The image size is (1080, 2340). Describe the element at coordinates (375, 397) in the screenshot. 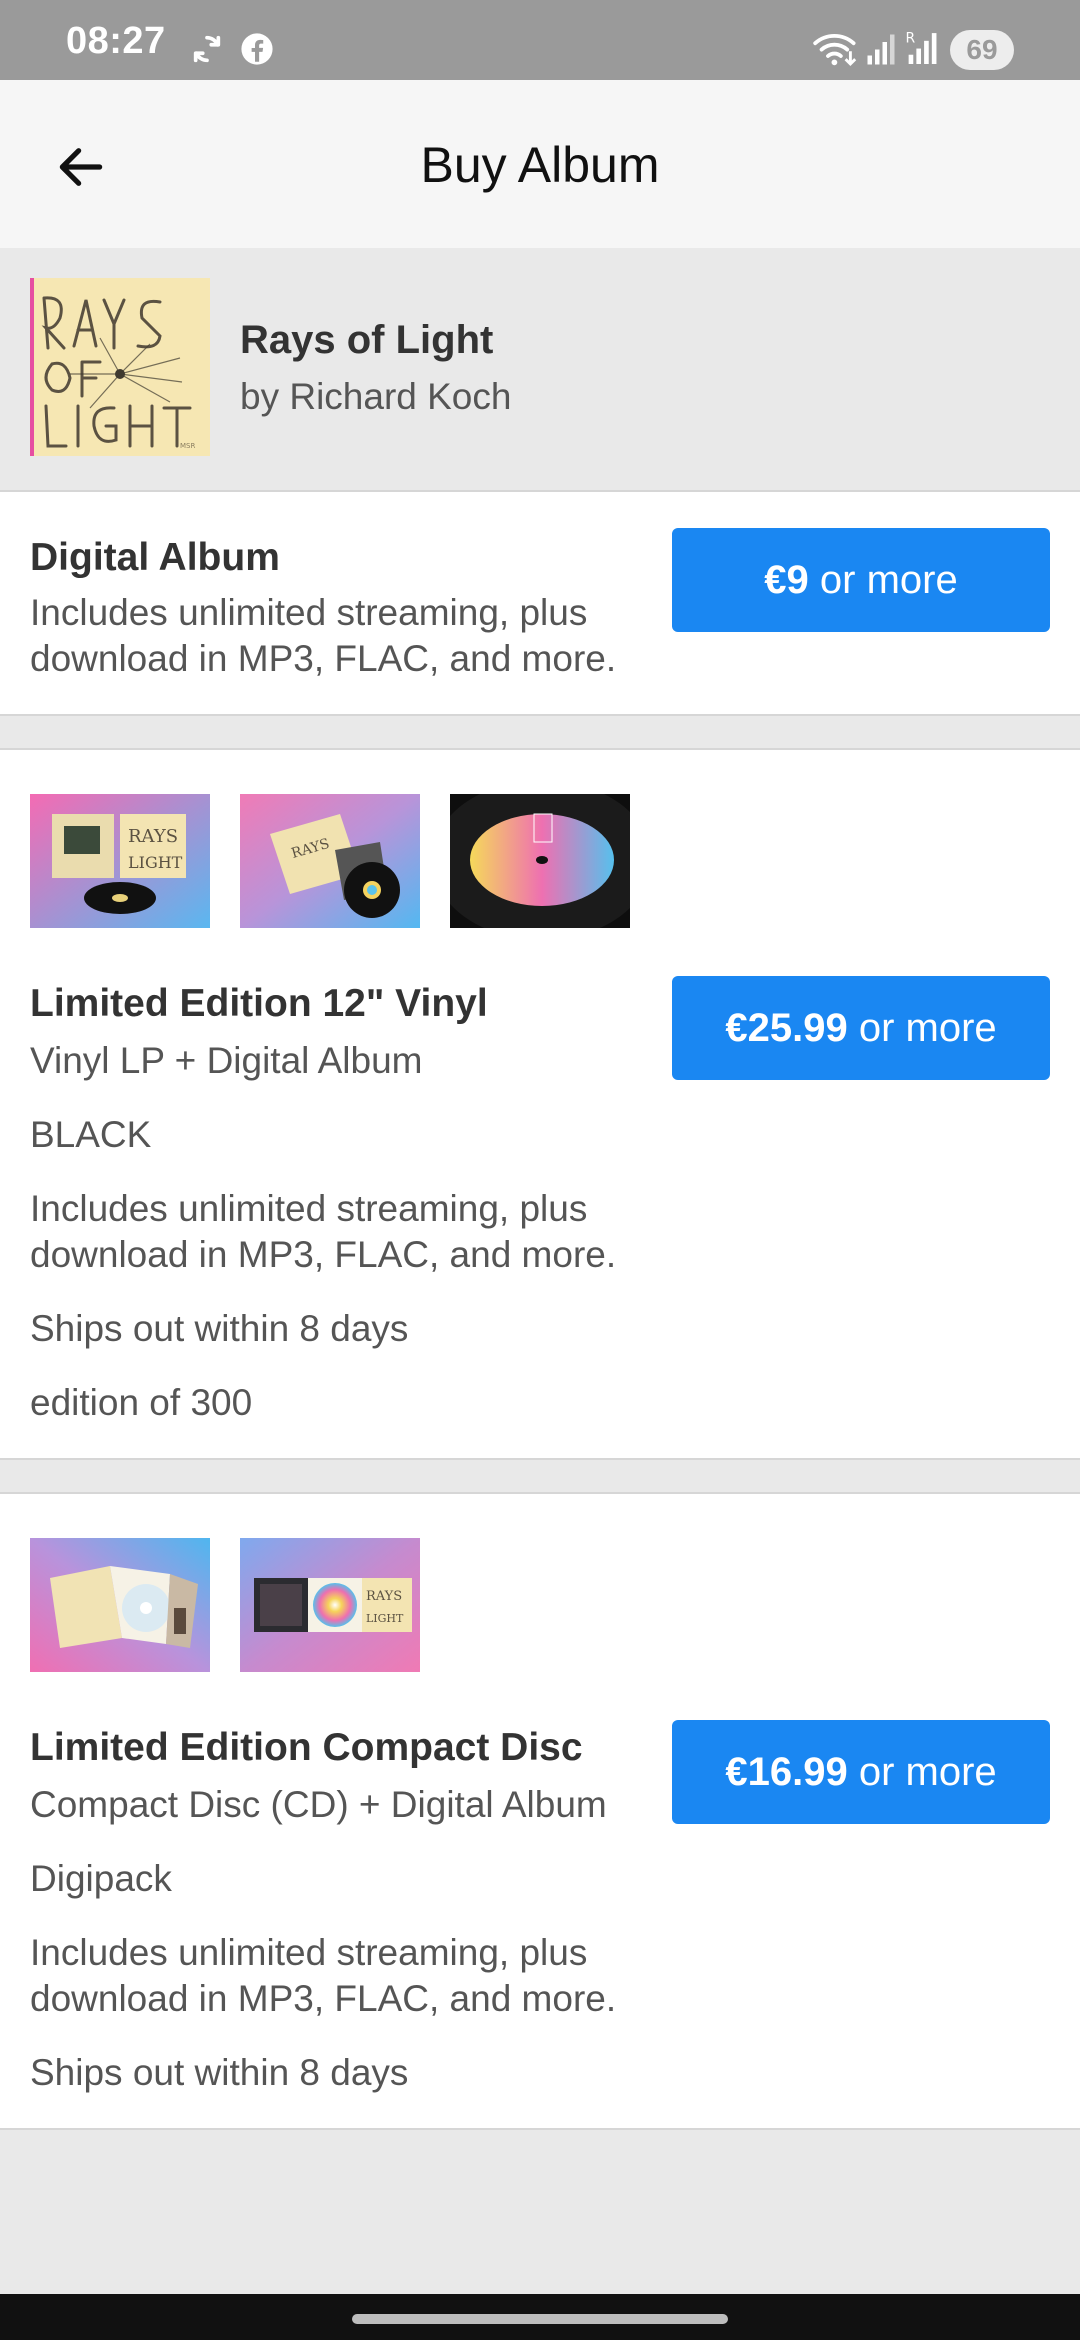

I see `album-artist: by Richard Koch` at that location.